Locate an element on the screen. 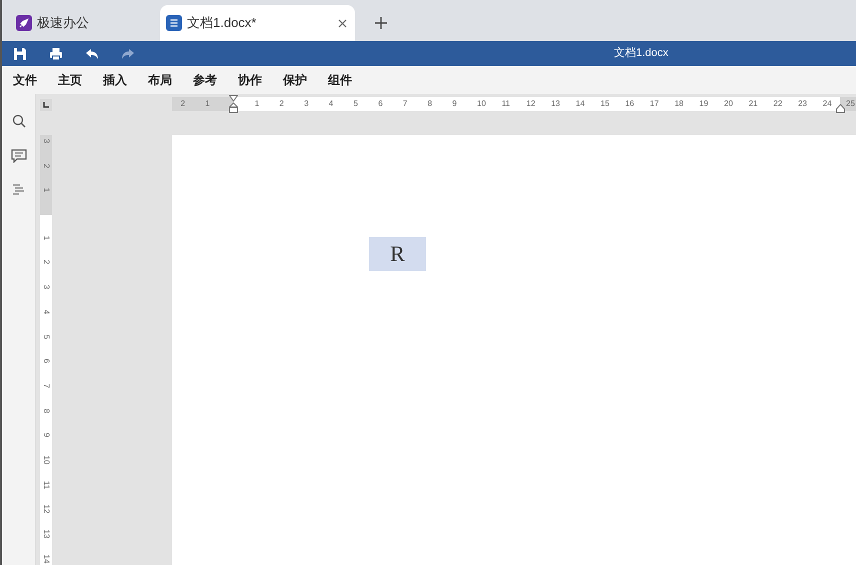  right-indent-icon is located at coordinates (840, 108).